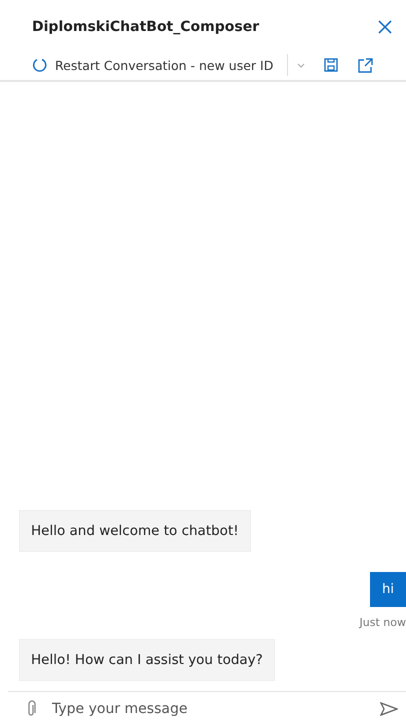 Image resolution: width=406 pixels, height=724 pixels. I want to click on bot-message: Hello and welcome to chatbot!, so click(135, 531).